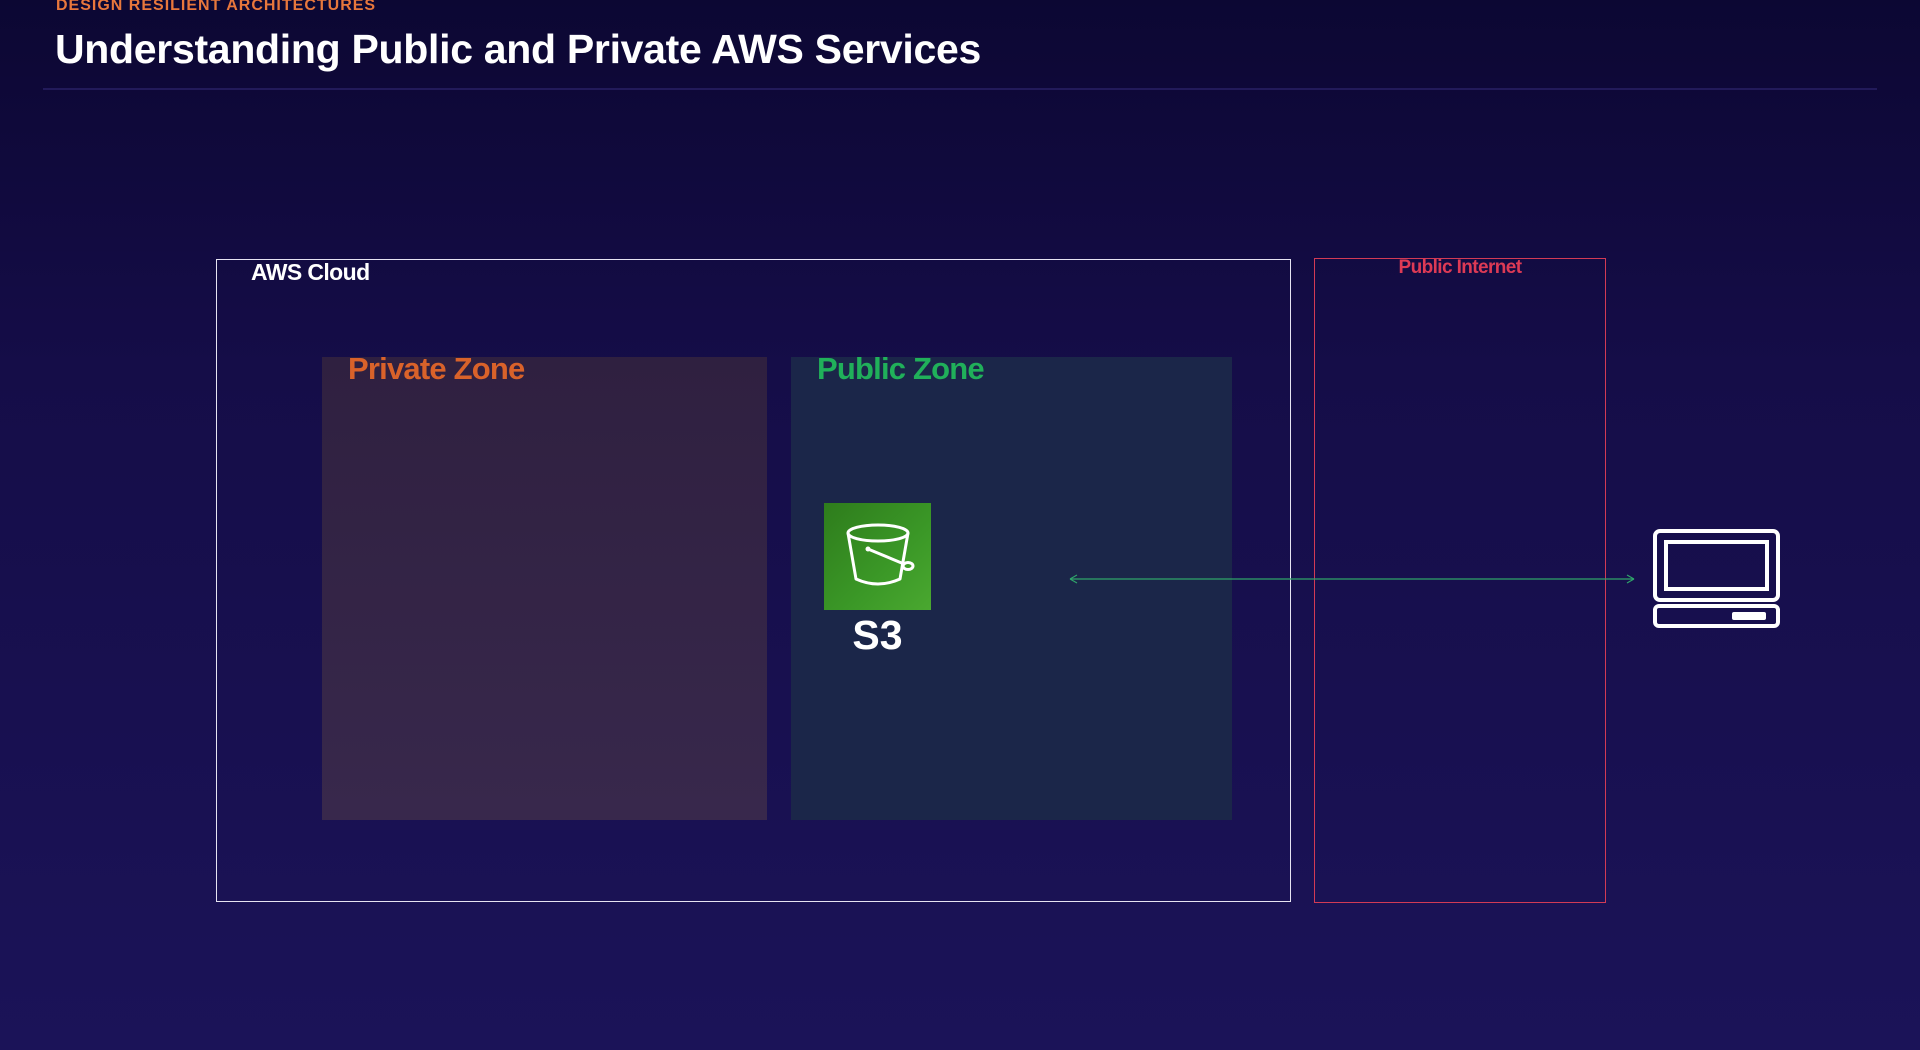  Describe the element at coordinates (544, 588) in the screenshot. I see `private-zone` at that location.